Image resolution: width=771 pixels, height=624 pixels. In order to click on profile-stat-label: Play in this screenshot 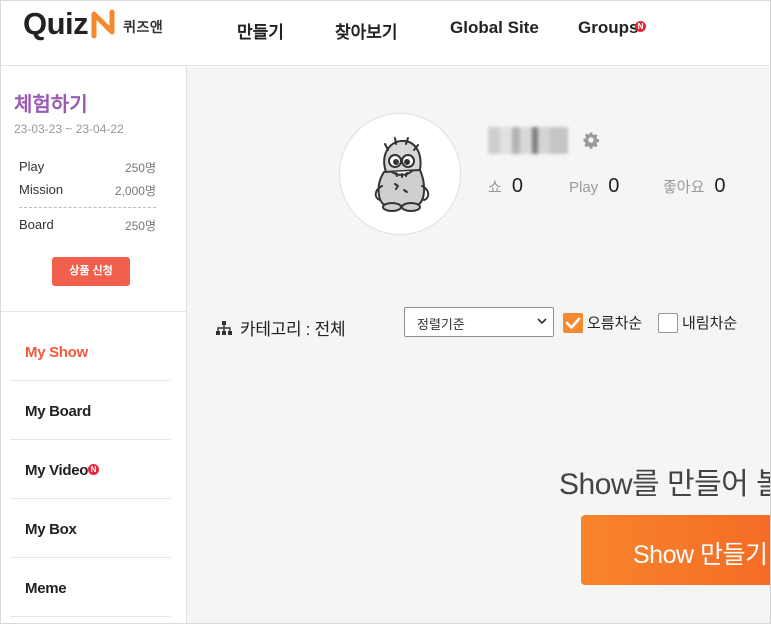, I will do `click(584, 187)`.